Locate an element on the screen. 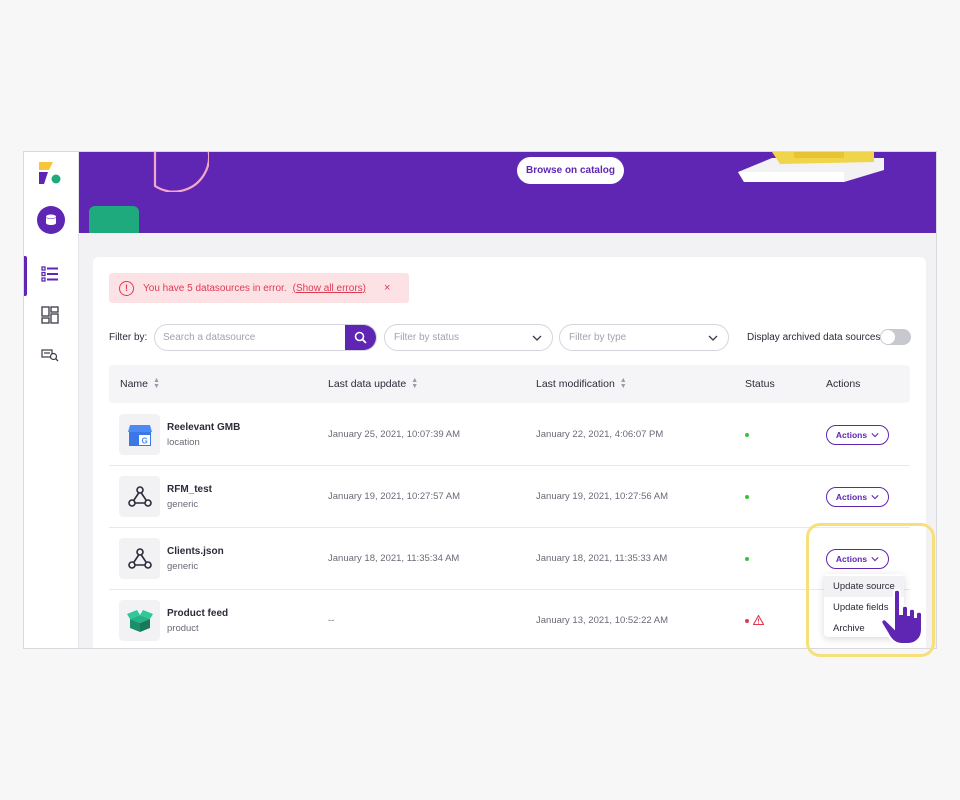 This screenshot has height=800, width=960. dashboard-icon is located at coordinates (50, 315).